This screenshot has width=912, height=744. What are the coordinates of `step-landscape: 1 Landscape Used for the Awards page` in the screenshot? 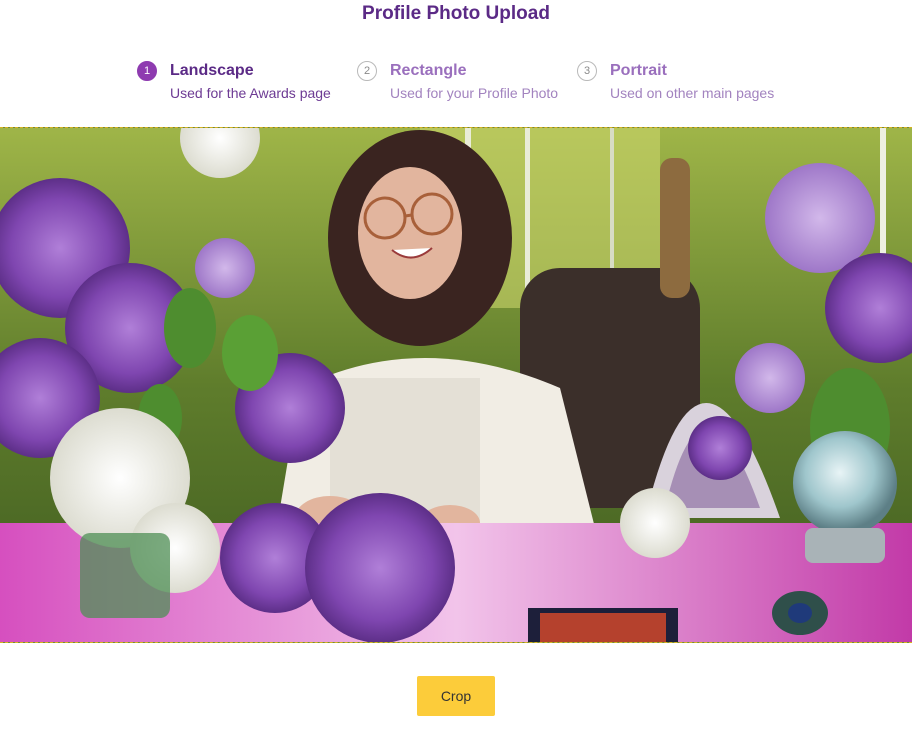 It's located at (247, 81).